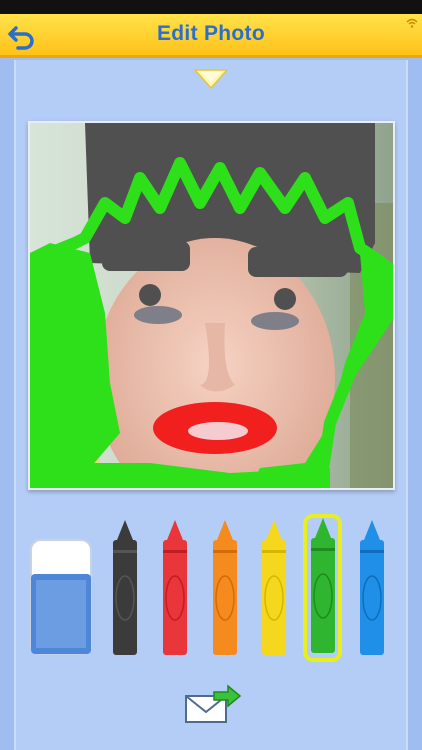  What do you see at coordinates (211, 7) in the screenshot?
I see `status-bar` at bounding box center [211, 7].